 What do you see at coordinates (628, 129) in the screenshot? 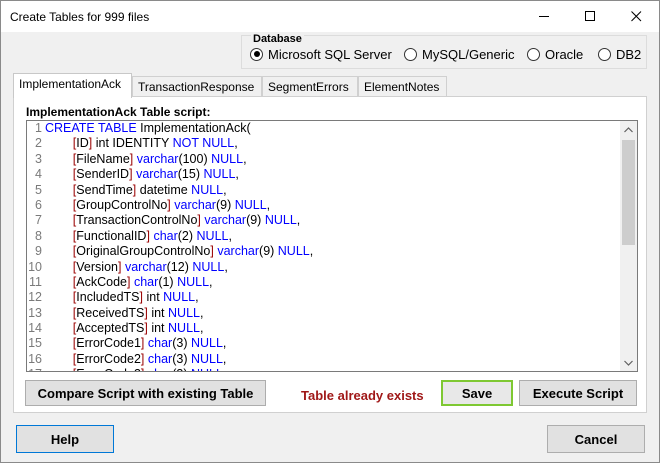
I see `scroll-up-button` at bounding box center [628, 129].